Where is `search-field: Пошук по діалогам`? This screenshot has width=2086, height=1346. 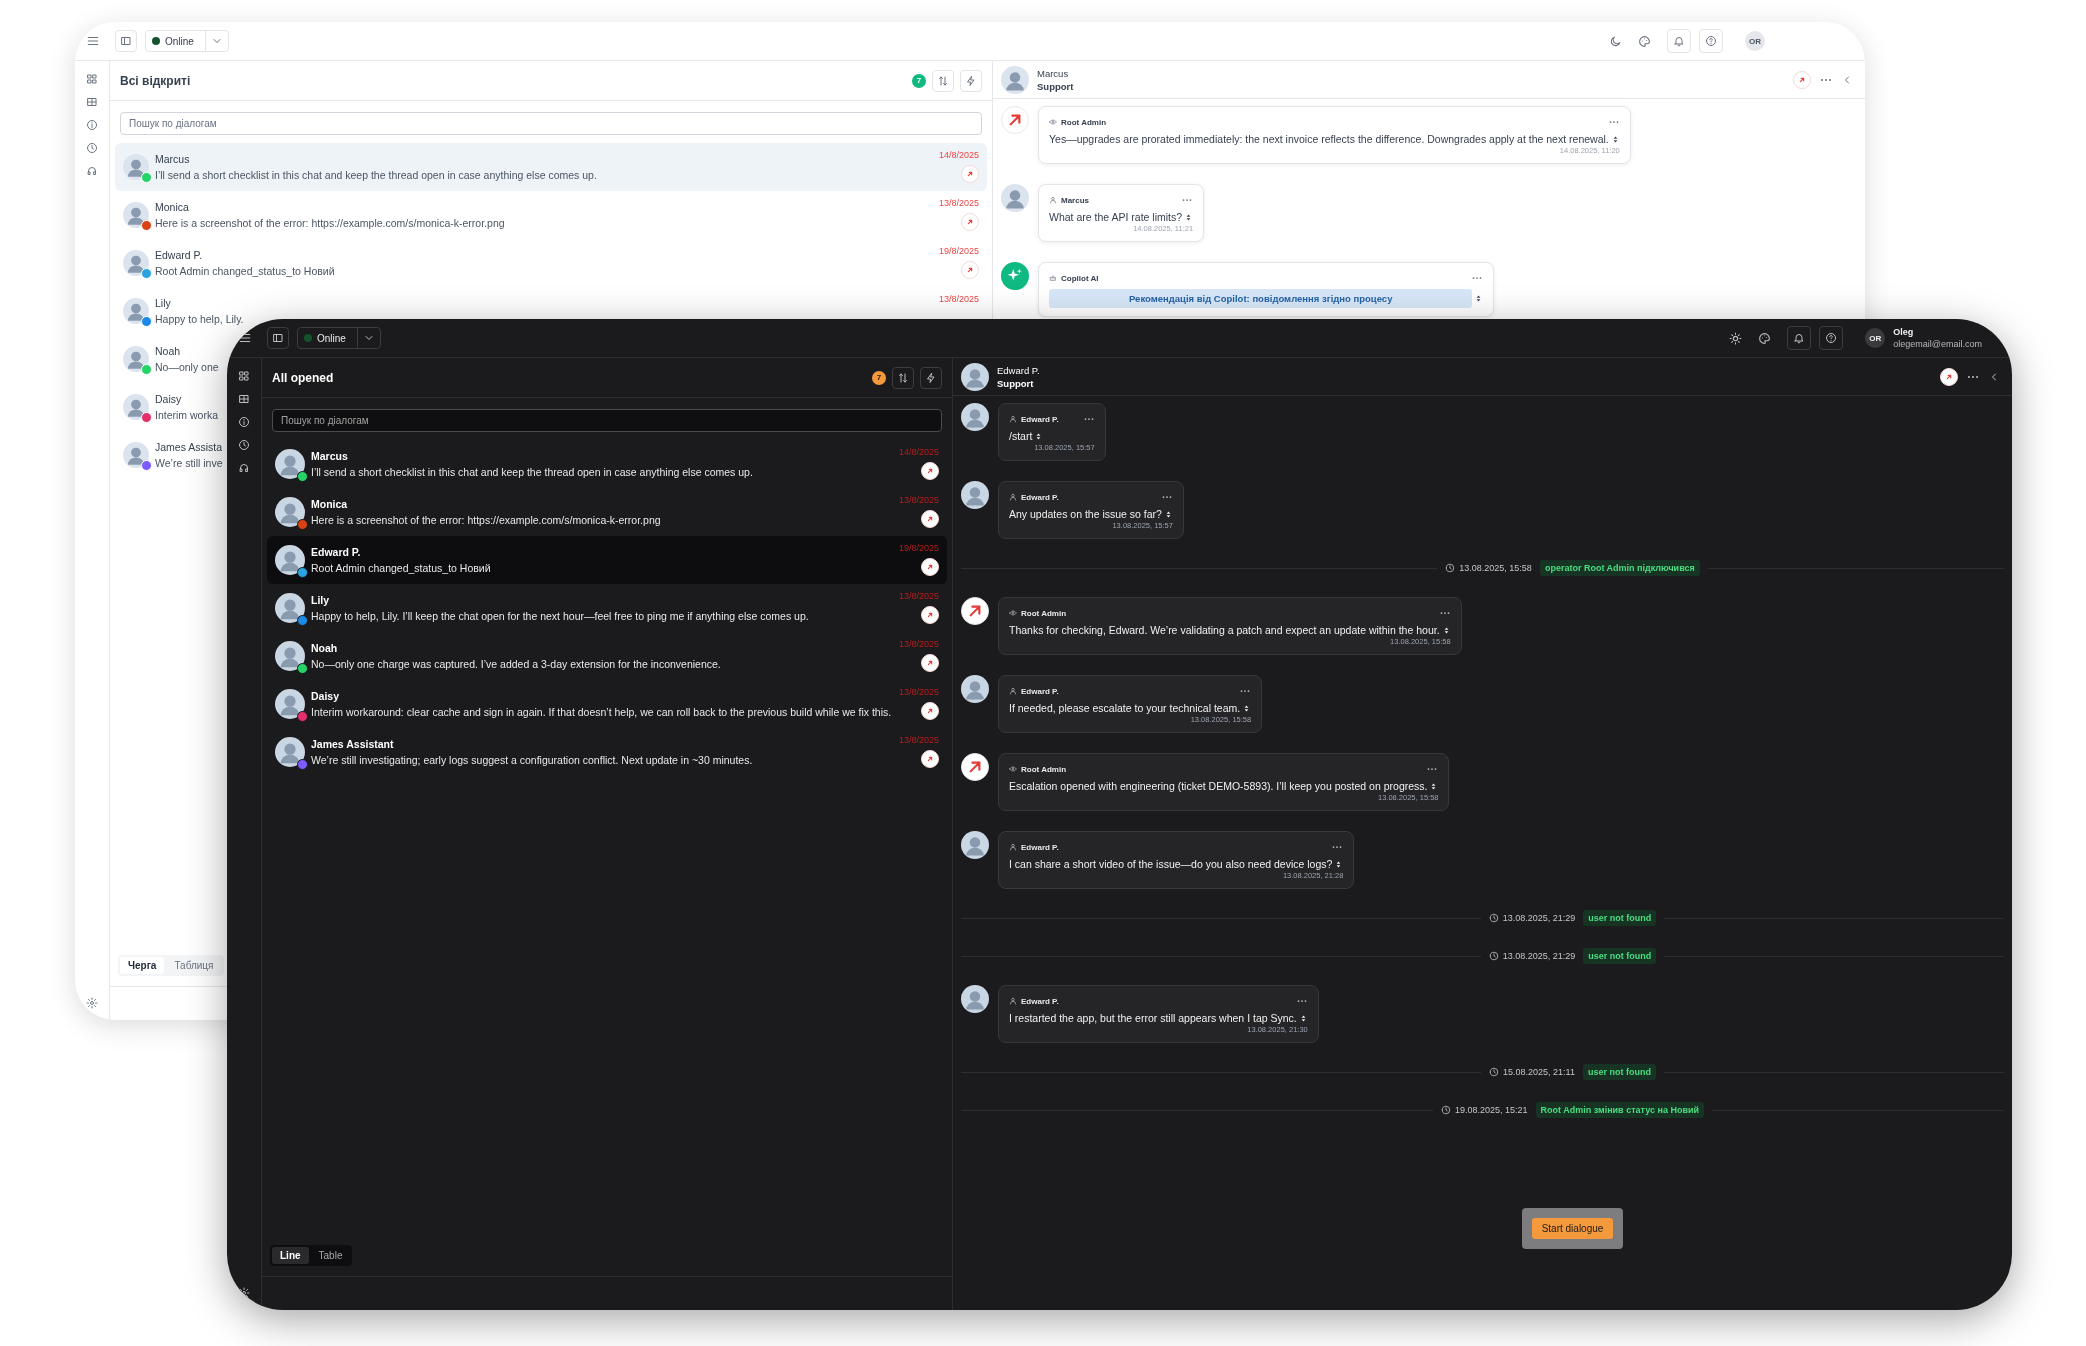 search-field: Пошук по діалогам is located at coordinates (607, 420).